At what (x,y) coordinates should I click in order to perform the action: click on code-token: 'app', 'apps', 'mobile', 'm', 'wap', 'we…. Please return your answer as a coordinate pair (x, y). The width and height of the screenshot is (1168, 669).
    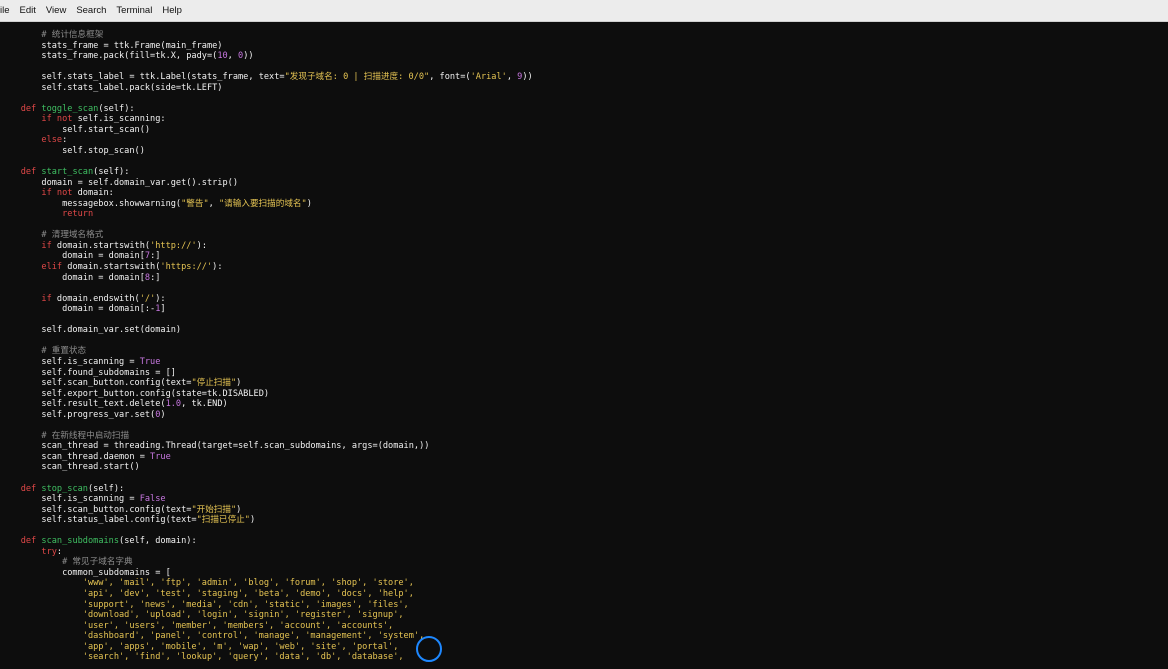
    Looking at the image, I should click on (199, 646).